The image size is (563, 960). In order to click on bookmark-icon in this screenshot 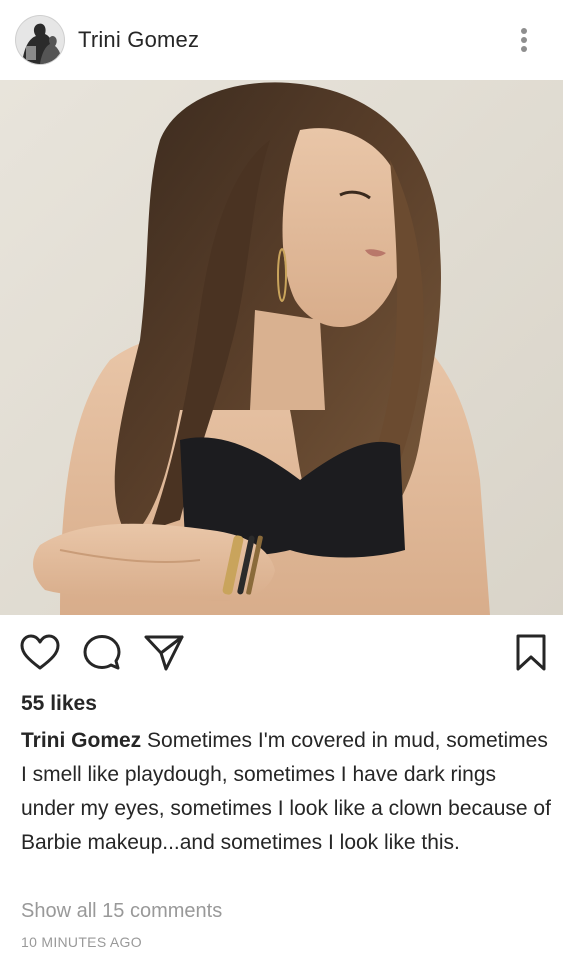, I will do `click(531, 652)`.